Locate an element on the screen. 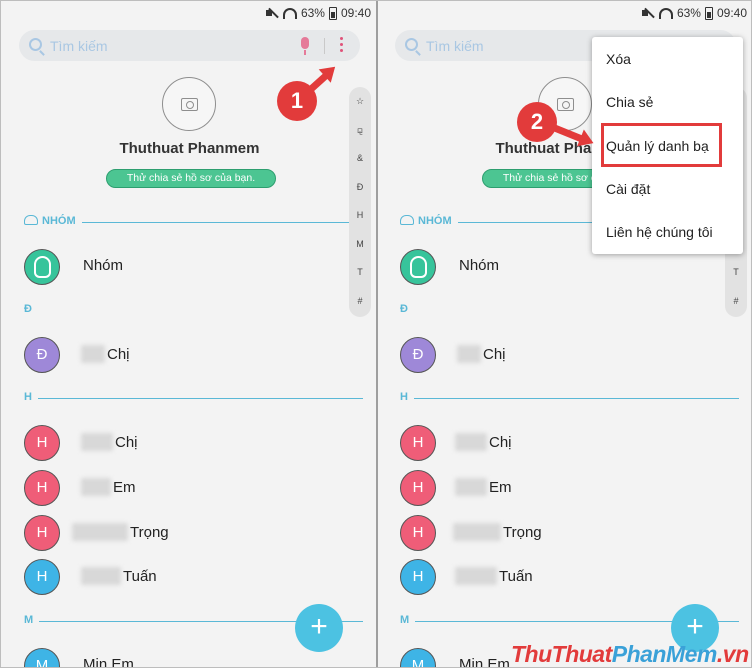  person-icon is located at coordinates (42, 267).